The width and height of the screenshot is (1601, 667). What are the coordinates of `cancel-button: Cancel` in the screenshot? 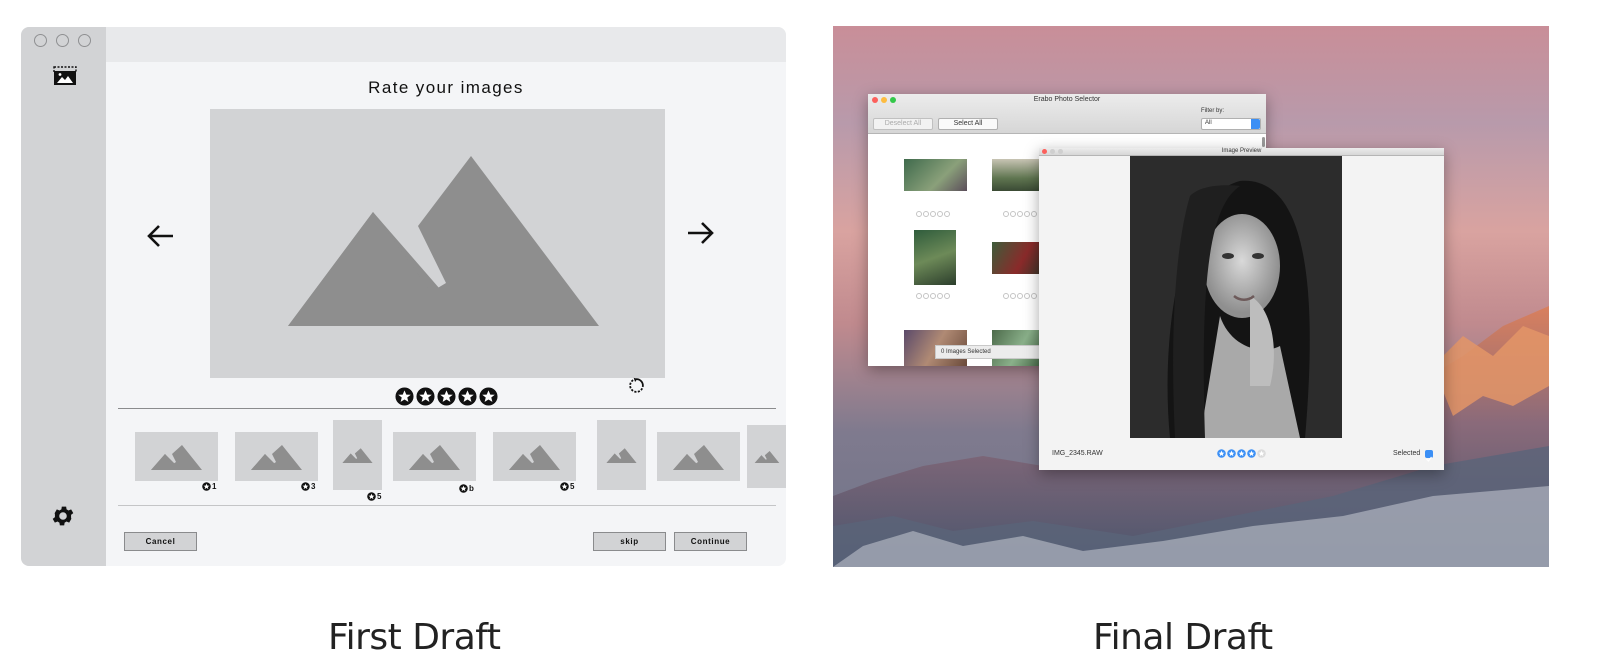 It's located at (160, 541).